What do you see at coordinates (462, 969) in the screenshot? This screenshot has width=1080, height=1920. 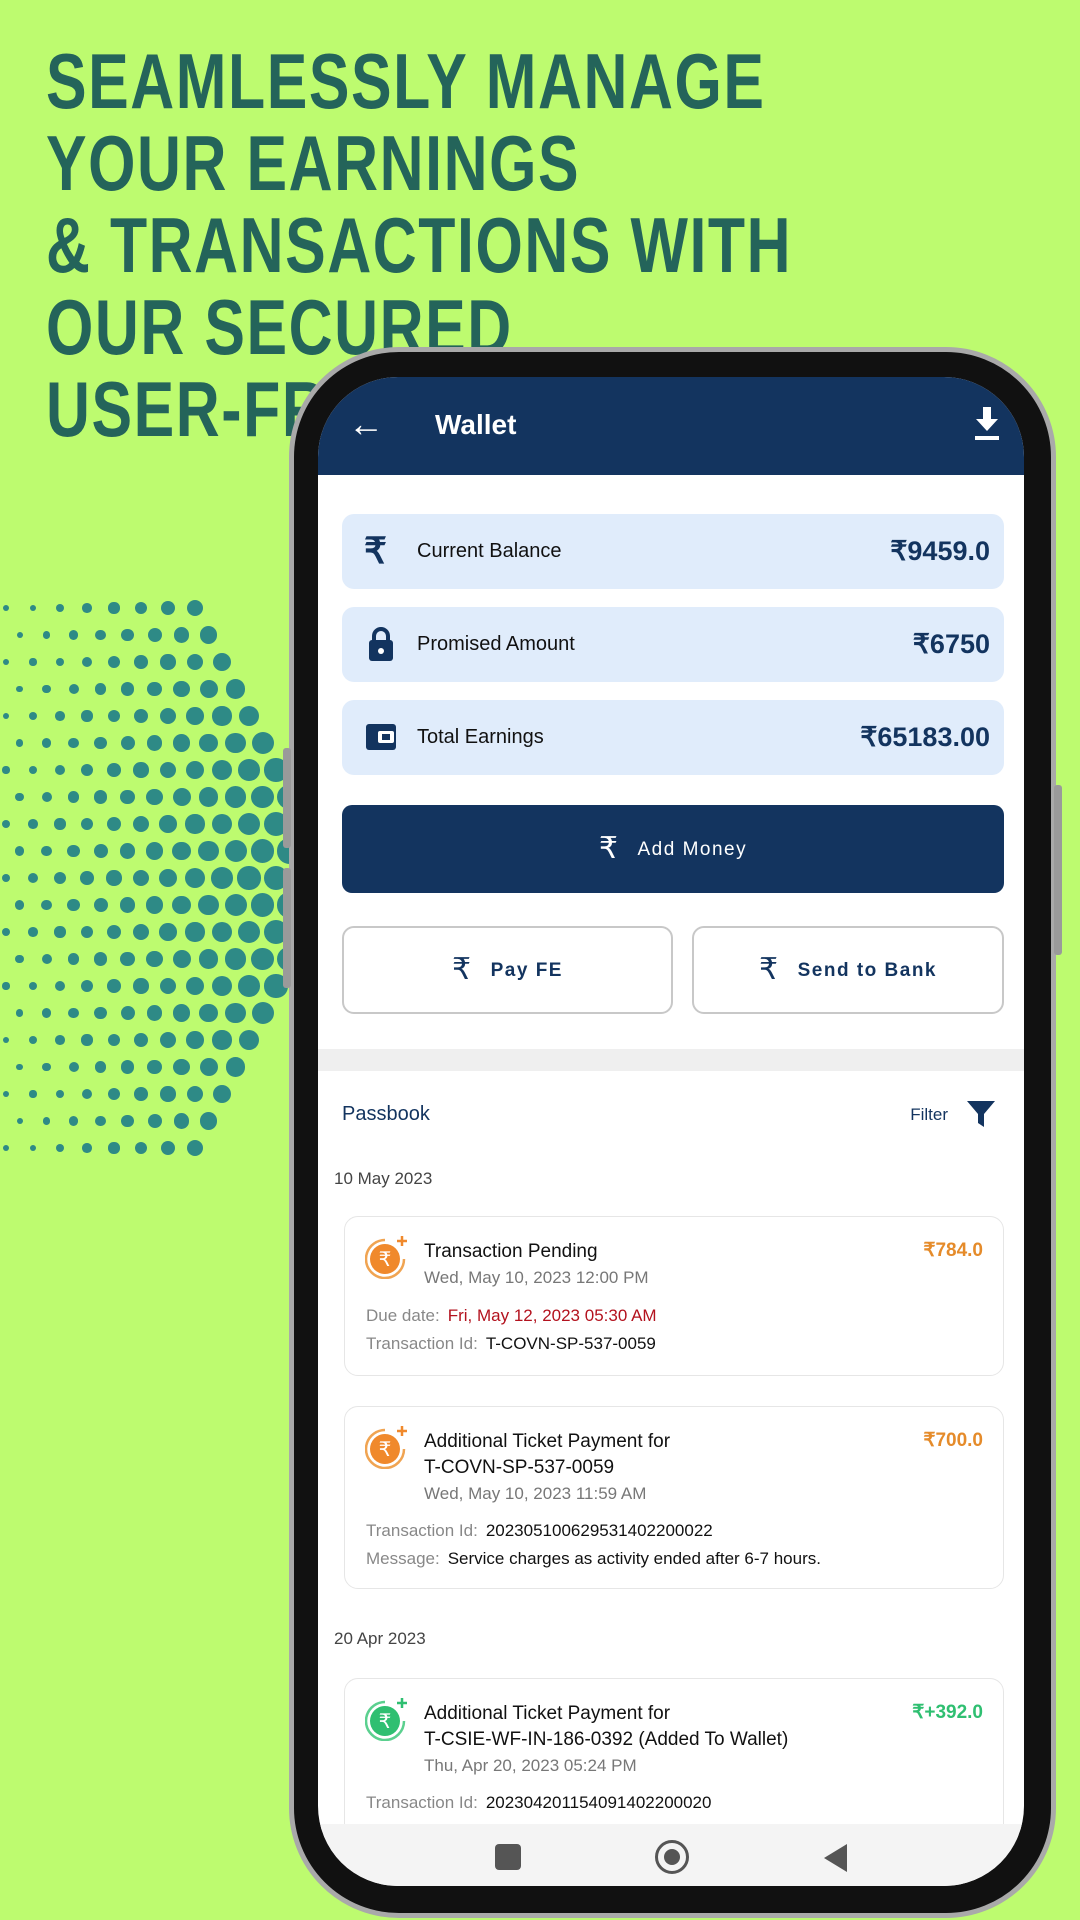 I see `rupee-icon: ₹` at bounding box center [462, 969].